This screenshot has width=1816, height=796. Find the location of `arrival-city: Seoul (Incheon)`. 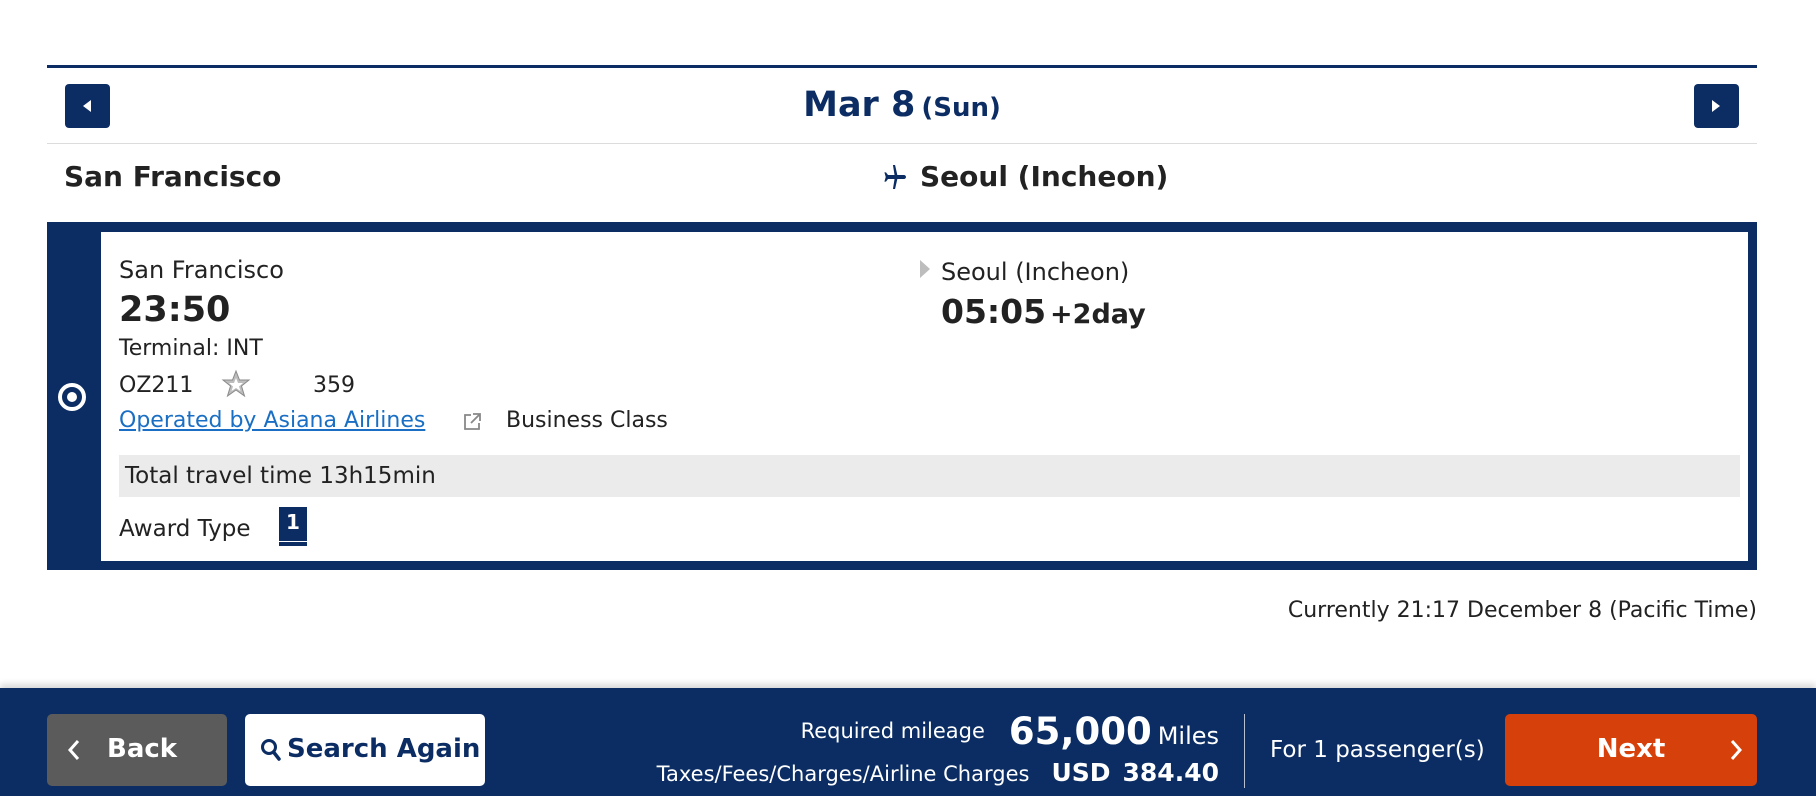

arrival-city: Seoul (Incheon) is located at coordinates (1035, 272).